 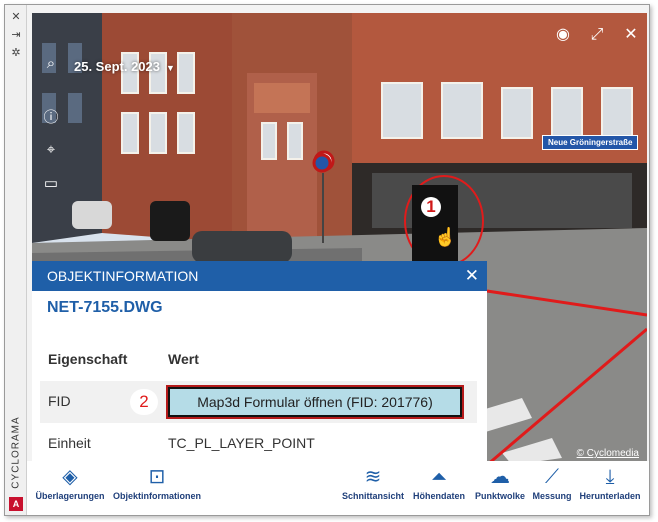 I want to click on copyright-link: © Cyclomedia, so click(x=608, y=453).